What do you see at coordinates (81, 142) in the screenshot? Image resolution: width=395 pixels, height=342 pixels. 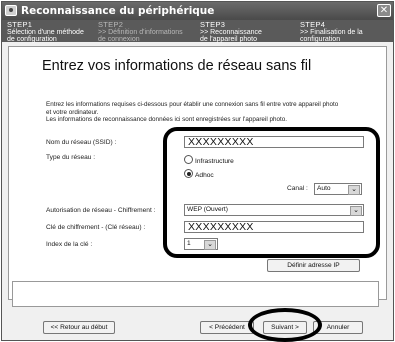 I see `ssid-label: Nom du réseau (SSID) :` at bounding box center [81, 142].